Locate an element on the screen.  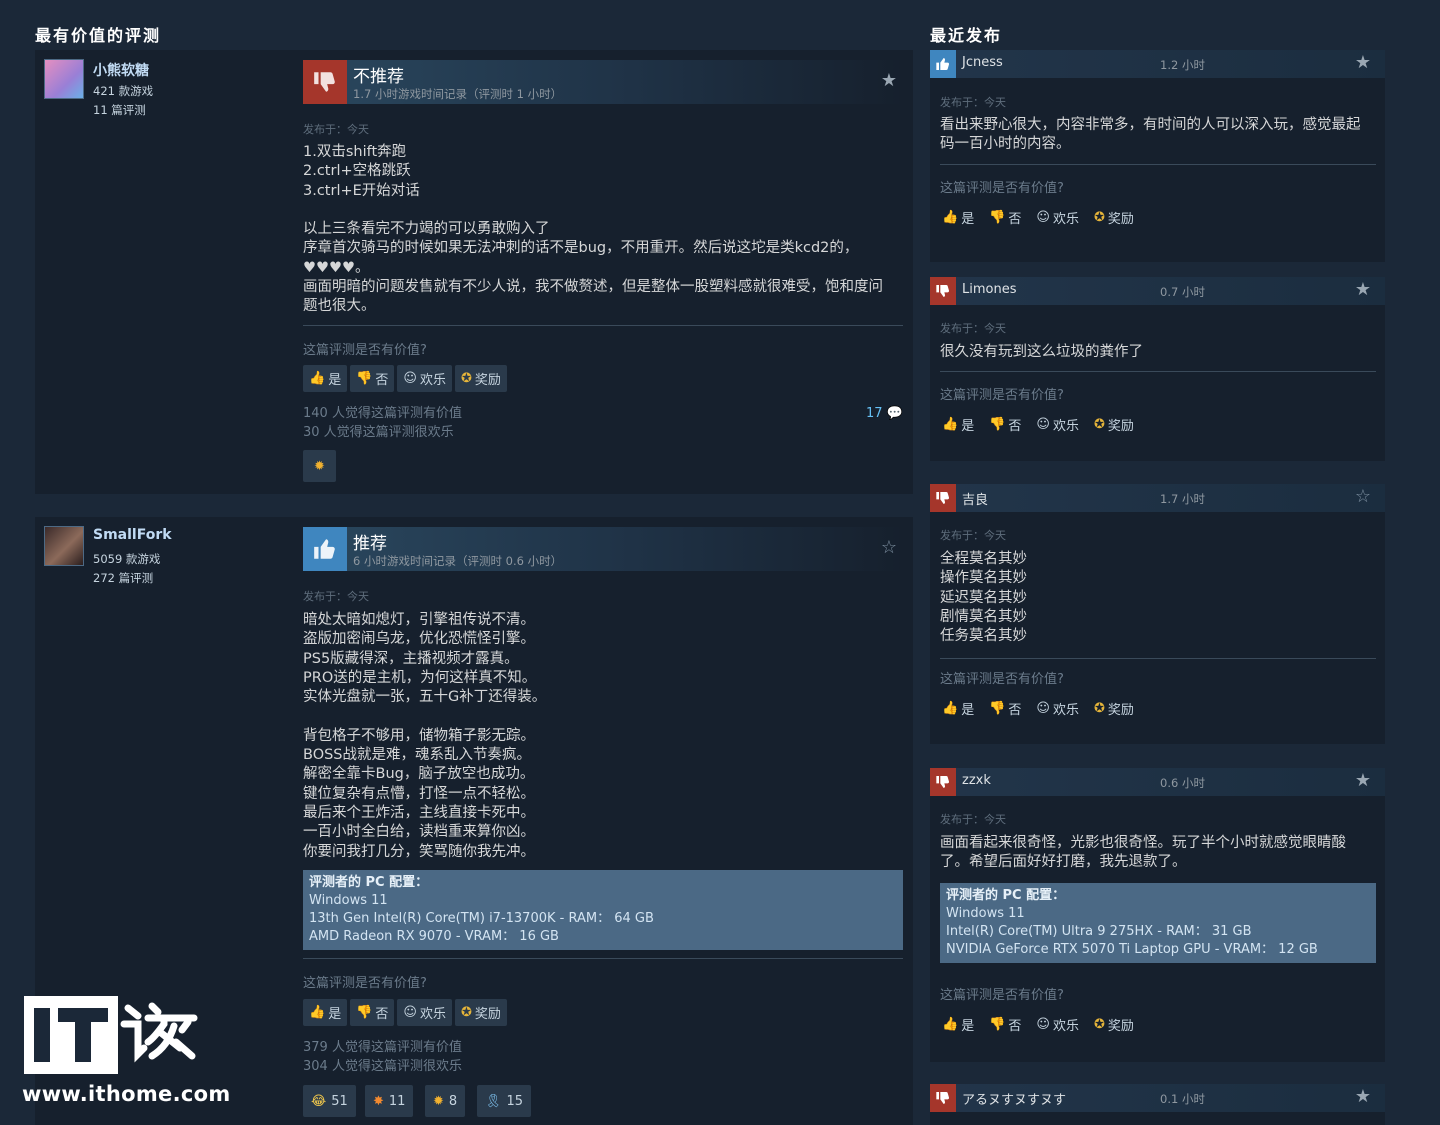
reviewer-name: Limones is located at coordinates (989, 289).